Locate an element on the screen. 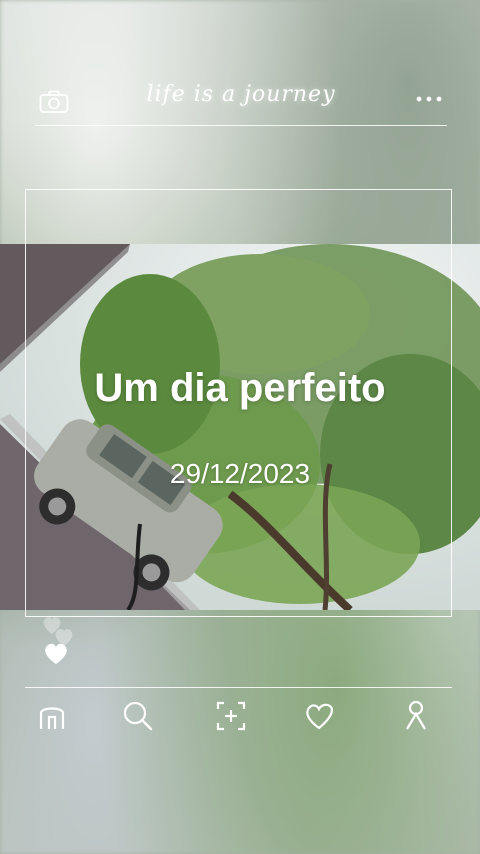 This screenshot has height=854, width=480. home-icon is located at coordinates (52, 716).